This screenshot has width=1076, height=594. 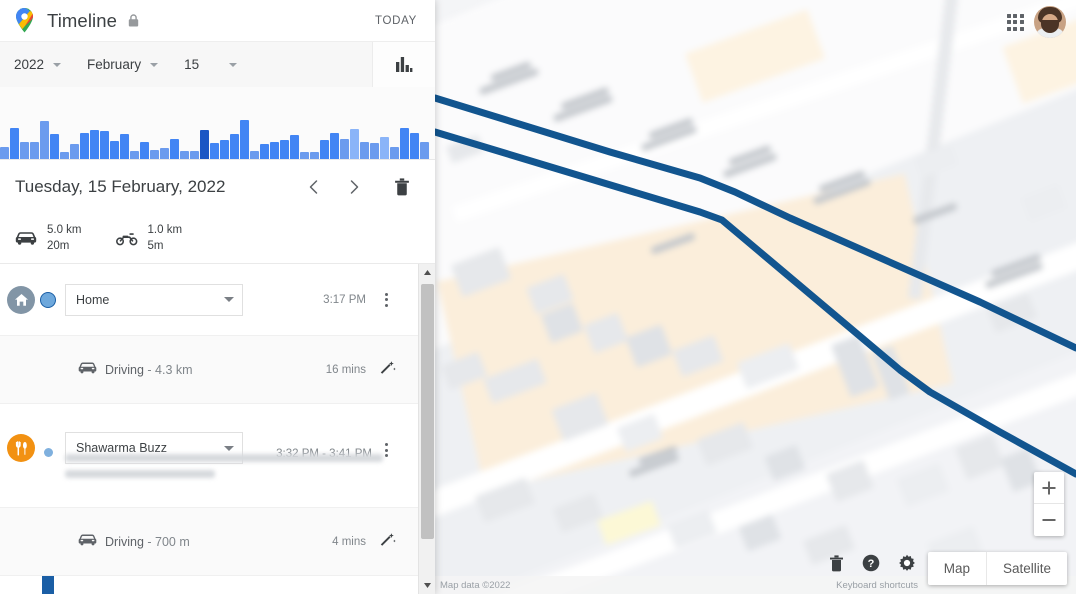 What do you see at coordinates (93, 299) in the screenshot?
I see `place-name: Home` at bounding box center [93, 299].